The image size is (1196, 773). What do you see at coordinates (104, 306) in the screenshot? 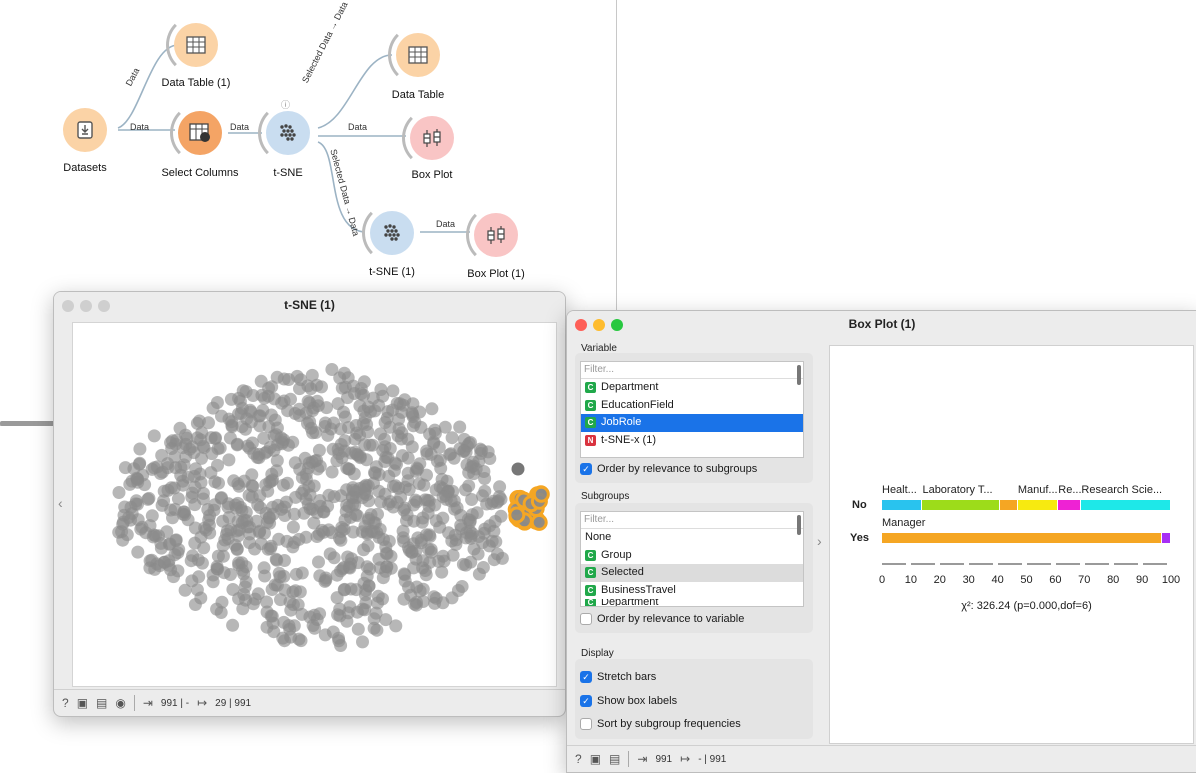
I see `zoom-button` at bounding box center [104, 306].